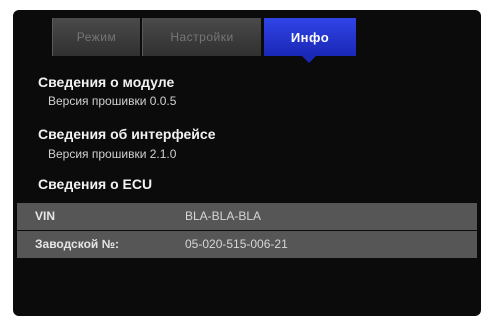 The height and width of the screenshot is (325, 492). What do you see at coordinates (201, 37) in the screenshot?
I see `tab-settings: Настройки` at bounding box center [201, 37].